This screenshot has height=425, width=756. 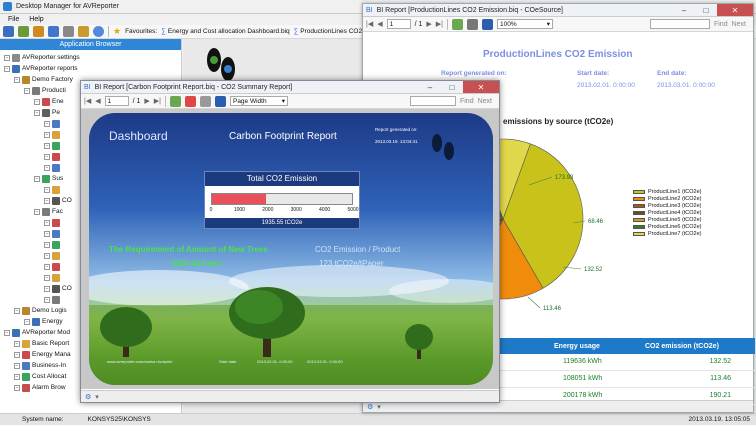 What do you see at coordinates (83, 31) in the screenshot?
I see `lock-icon` at bounding box center [83, 31].